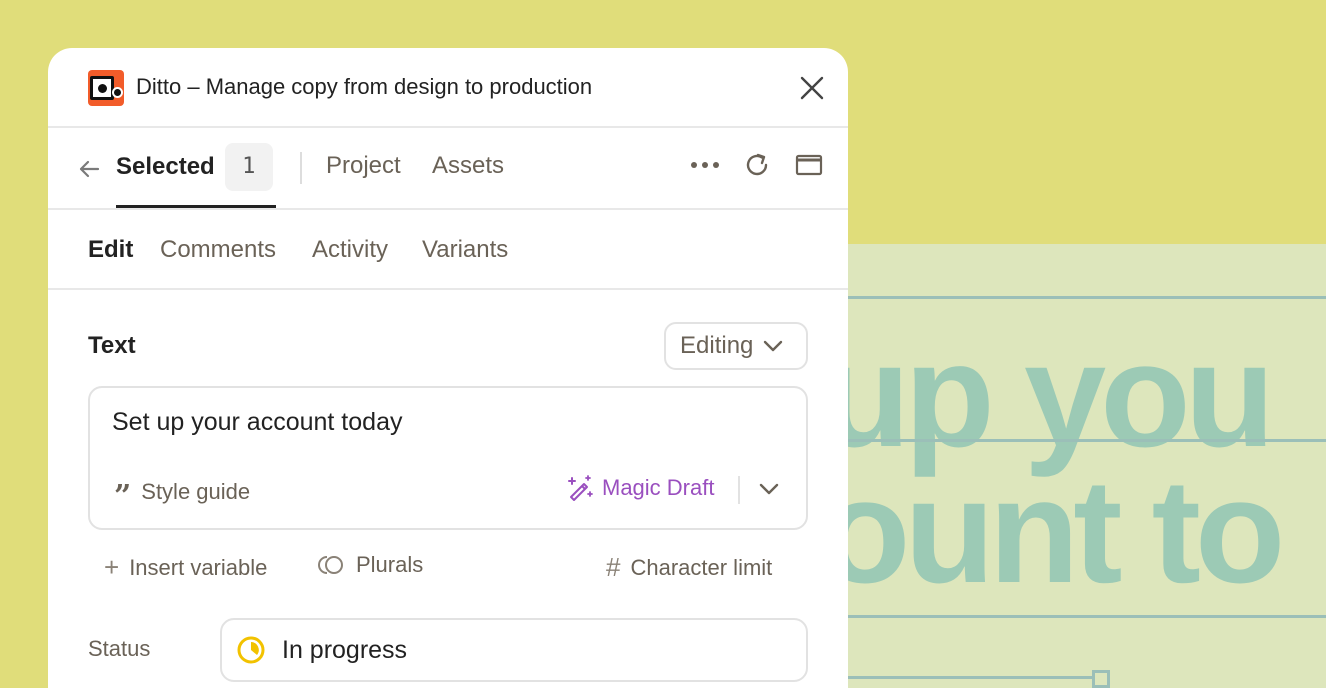 This screenshot has width=1326, height=688. I want to click on nav-divider, so click(301, 168).